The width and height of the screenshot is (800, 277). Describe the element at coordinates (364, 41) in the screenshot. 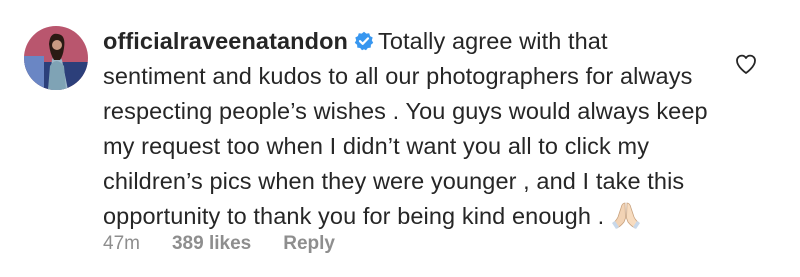

I see `verified-badge-icon` at that location.